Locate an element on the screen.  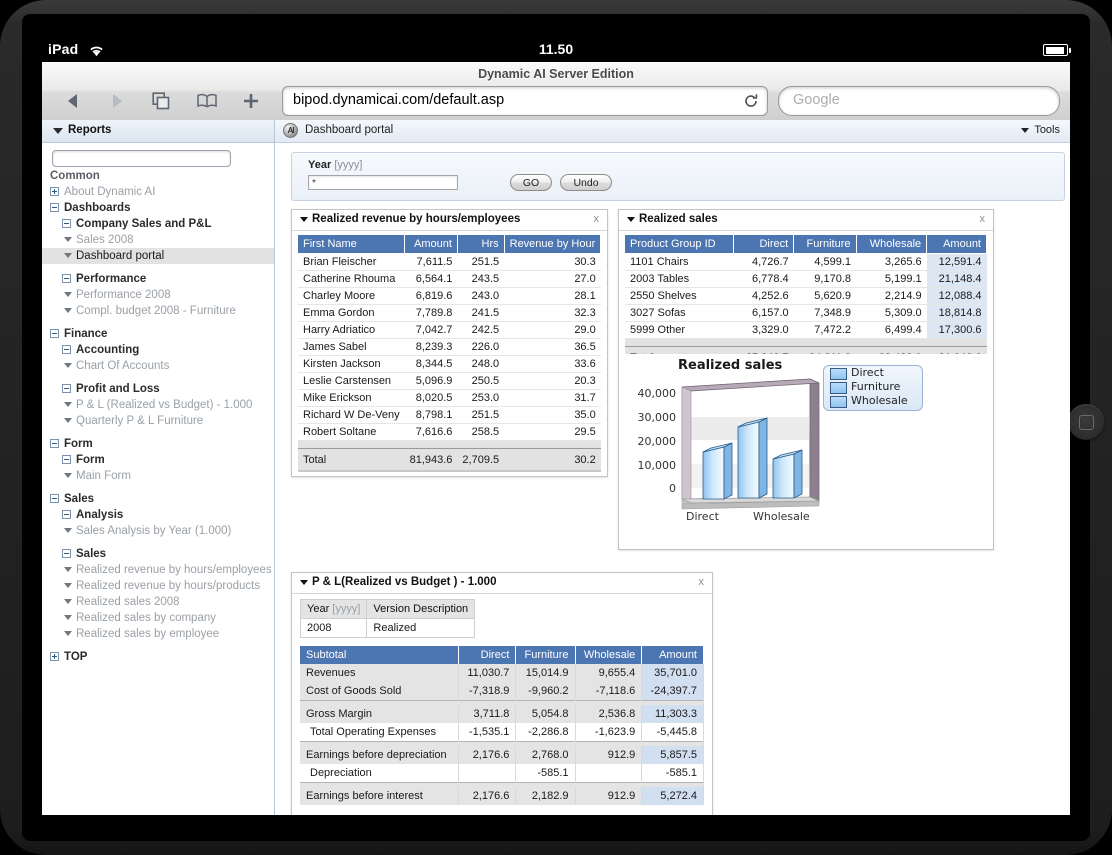
table-row: Charley Moore 6,819.6 243.0 28.1 is located at coordinates (449, 296).